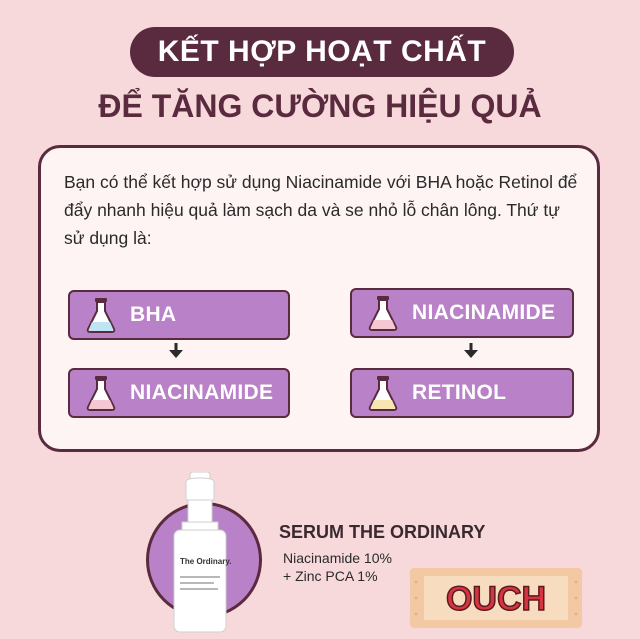 The image size is (640, 639). What do you see at coordinates (320, 106) in the screenshot?
I see `page-subtitle: ĐỂ TĂNG CƯỜNG HIỆU QUẢ` at bounding box center [320, 106].